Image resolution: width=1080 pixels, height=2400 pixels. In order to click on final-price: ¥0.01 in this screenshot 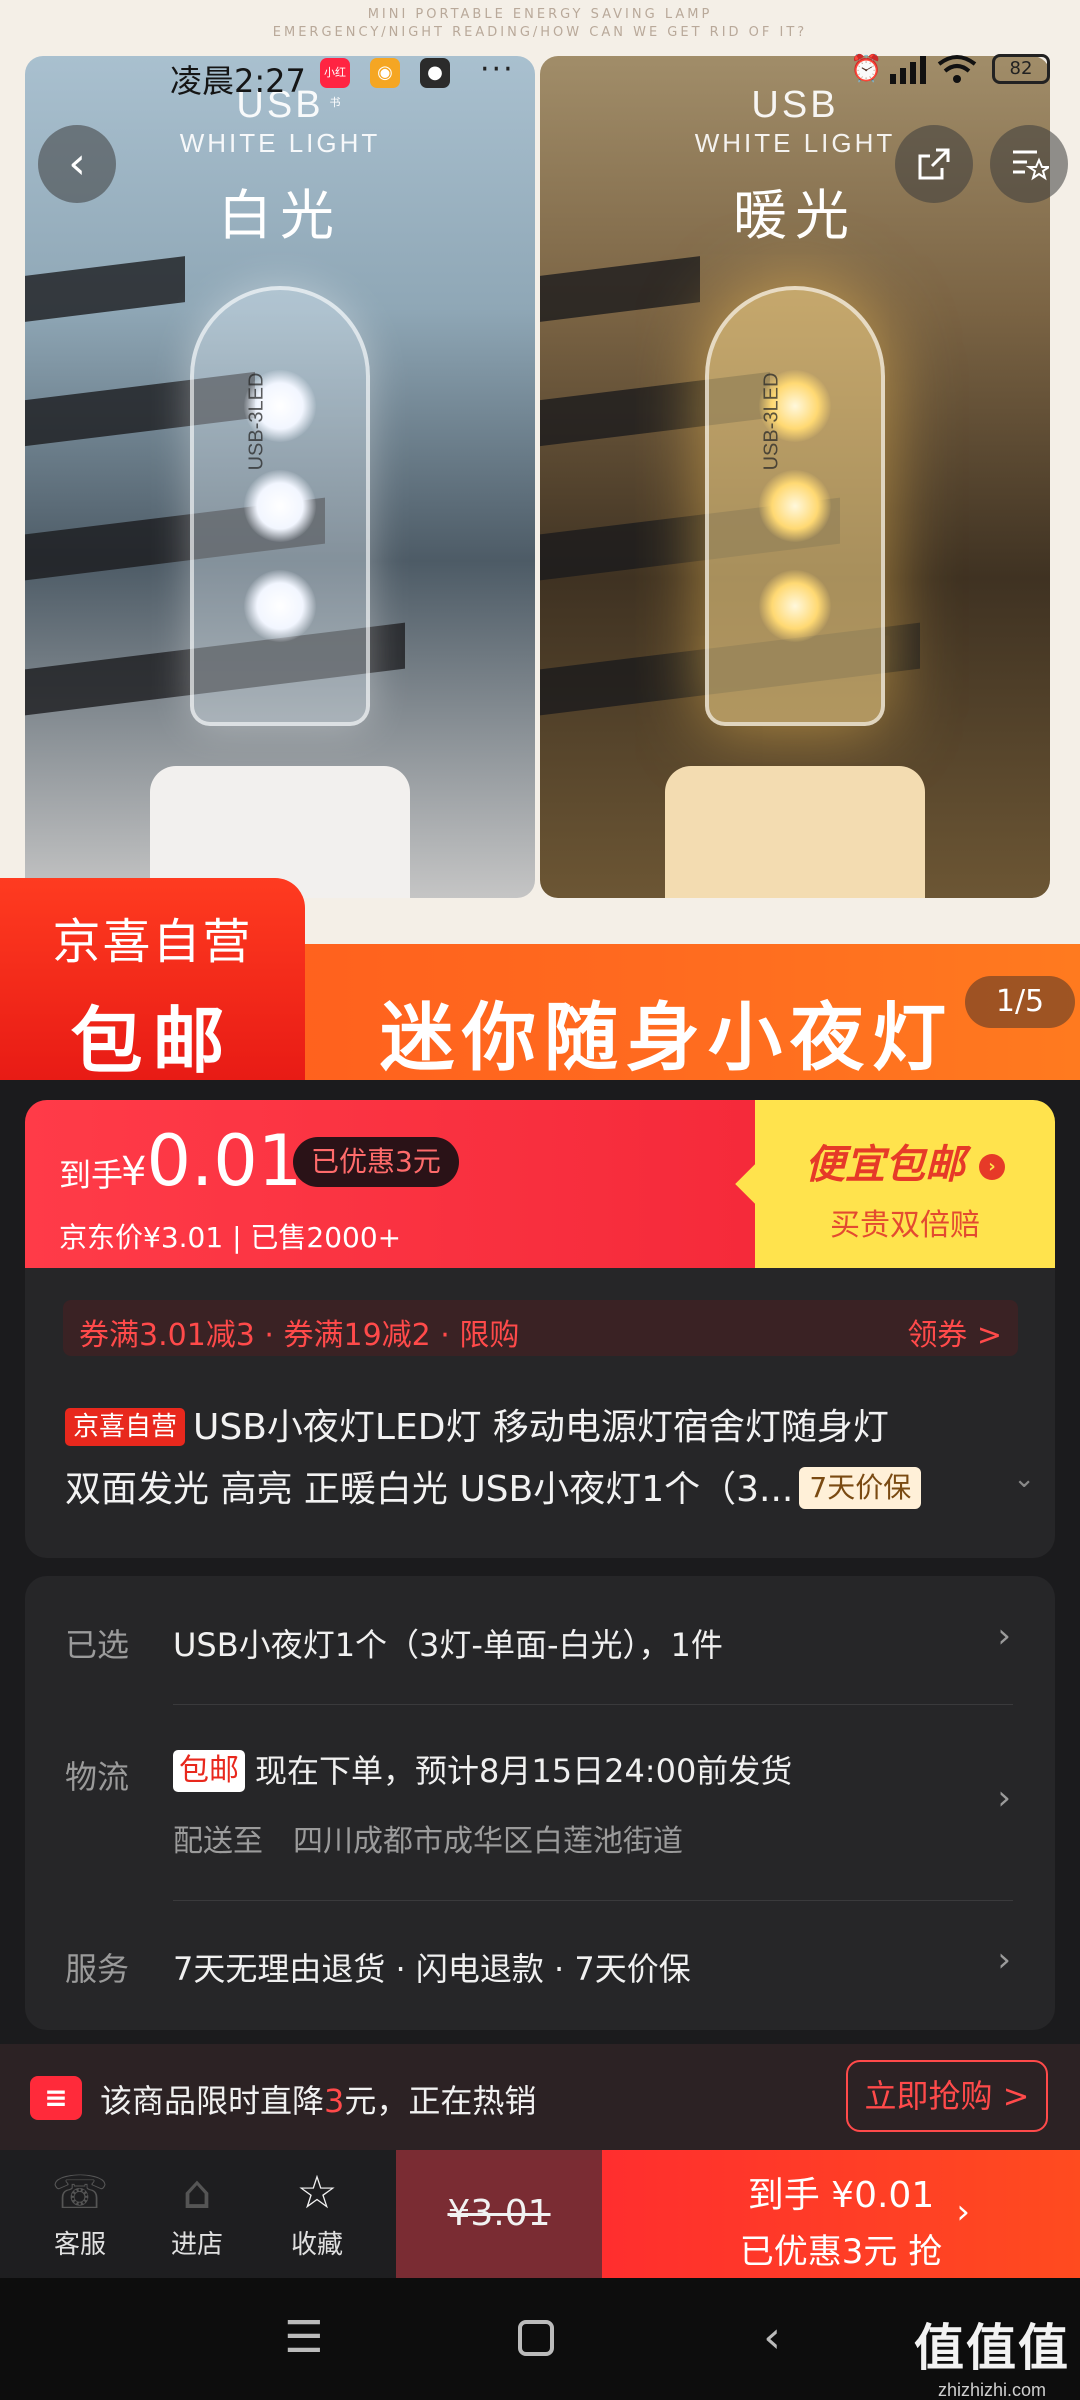, I will do `click(211, 1161)`.